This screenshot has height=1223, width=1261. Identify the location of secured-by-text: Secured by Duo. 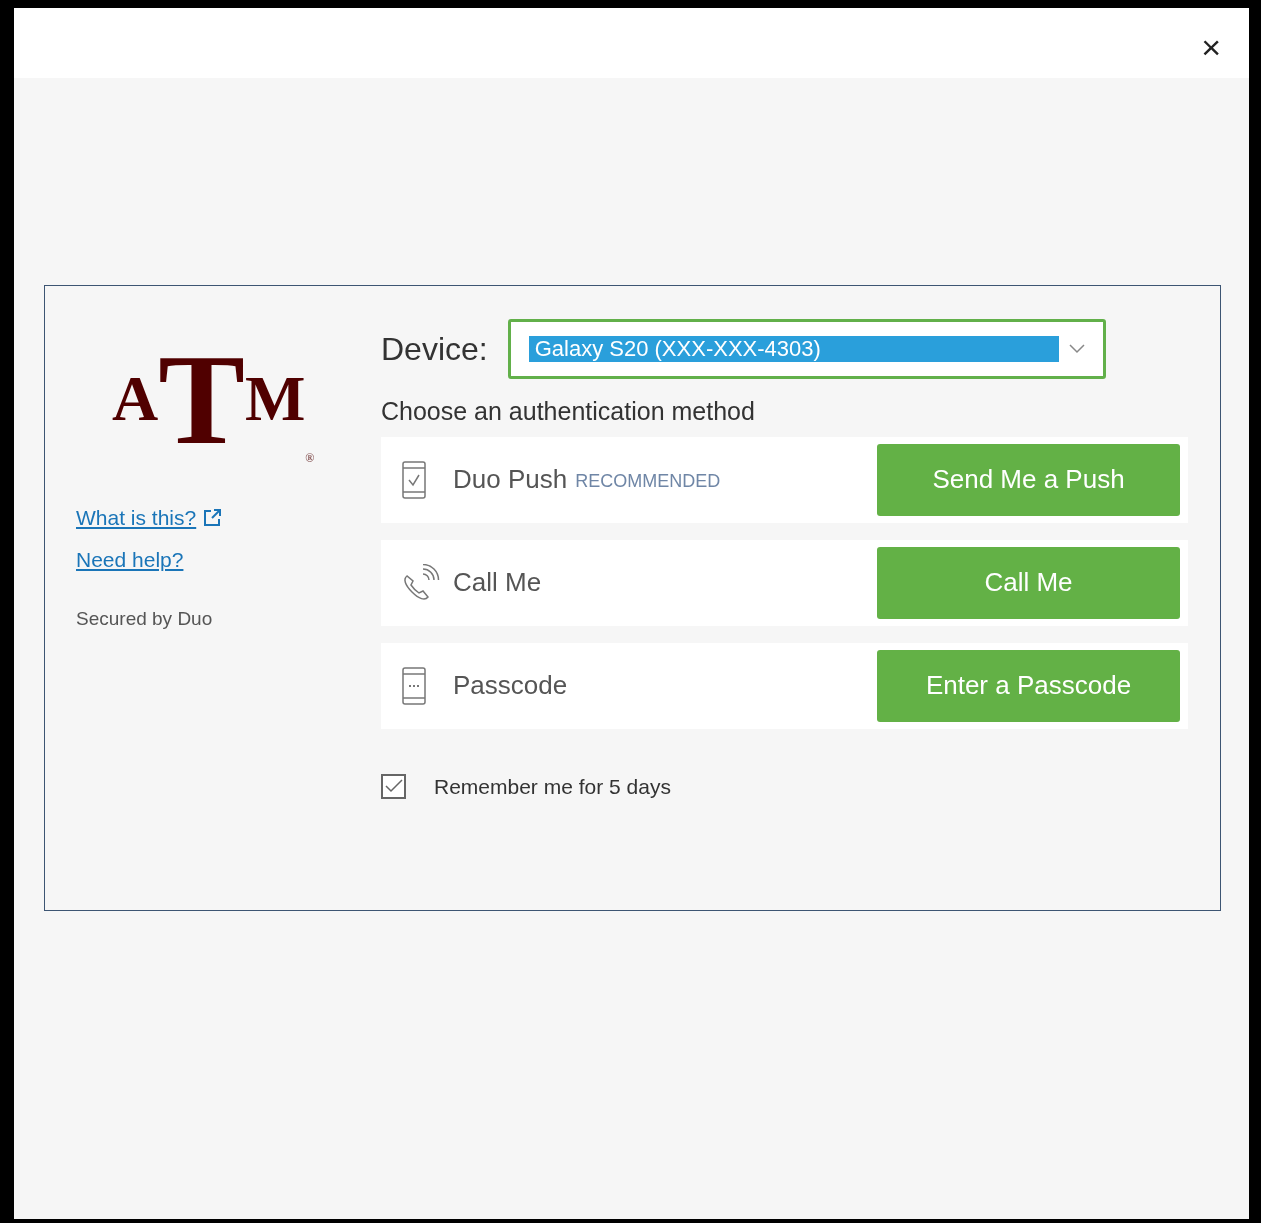
(145, 619).